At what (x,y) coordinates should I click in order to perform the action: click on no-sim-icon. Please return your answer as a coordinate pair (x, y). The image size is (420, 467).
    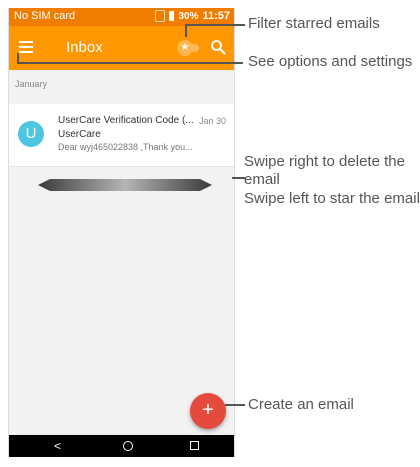
    Looking at the image, I should click on (160, 16).